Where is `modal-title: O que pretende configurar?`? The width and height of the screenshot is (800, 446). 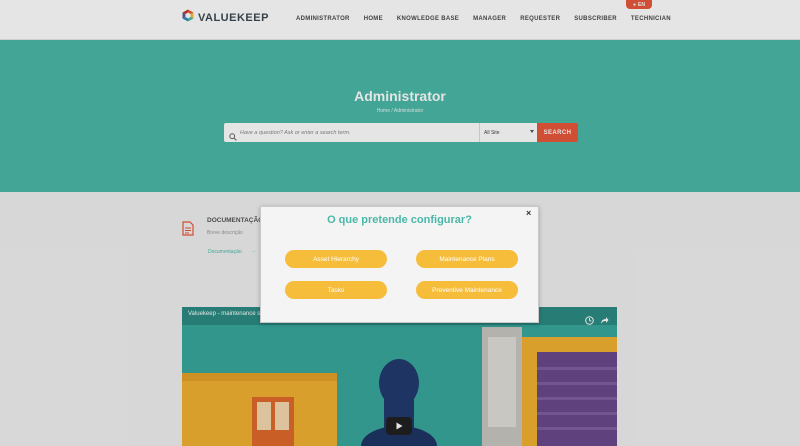
modal-title: O que pretende configurar? is located at coordinates (399, 220).